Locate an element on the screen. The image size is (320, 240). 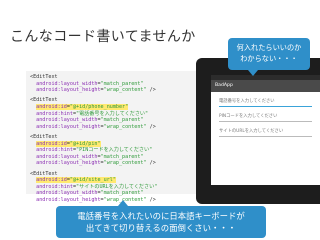
phone-number-field: 電話番号を入力してください is located at coordinates (265, 102).